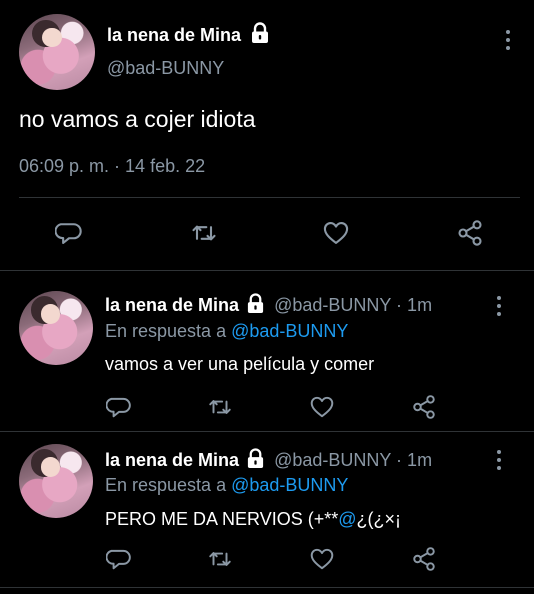 The height and width of the screenshot is (594, 534). I want to click on tweet-text: PERO ME DA NERVIOS (+**@¿(¿×¡, so click(253, 519).